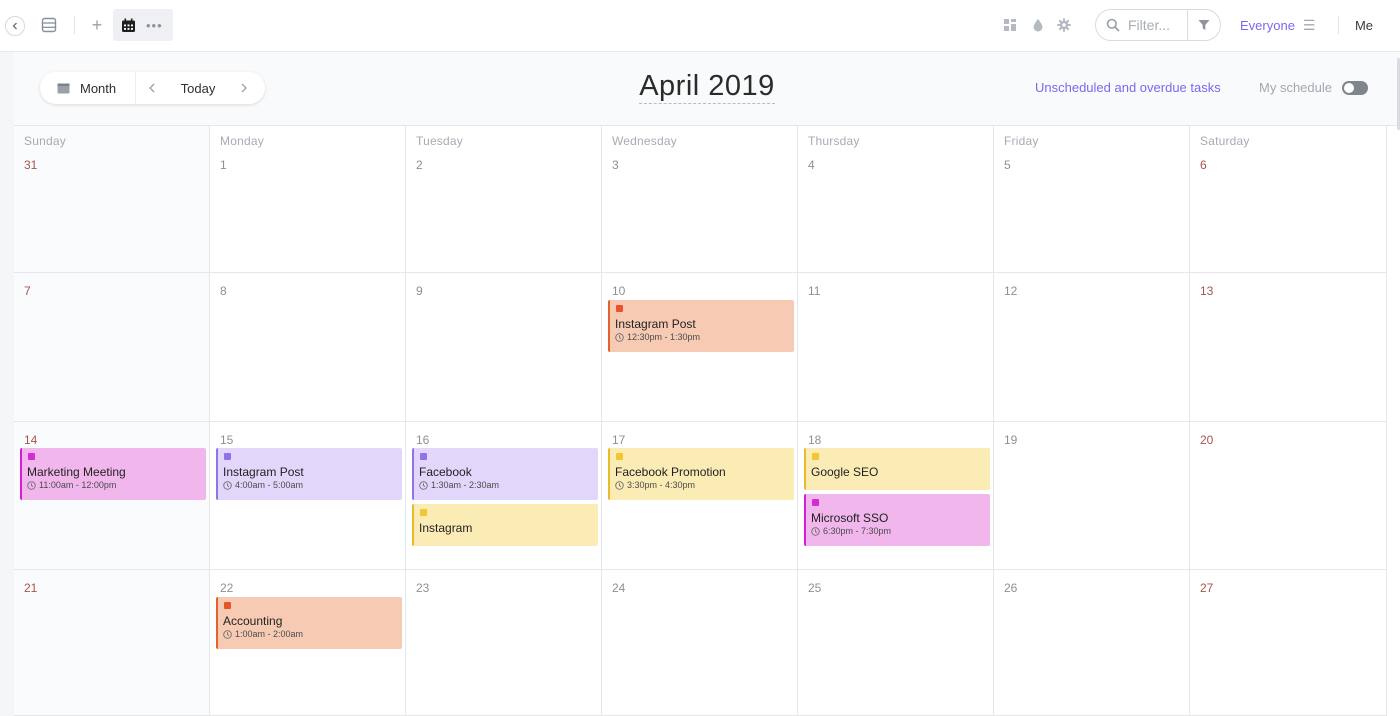 The width and height of the screenshot is (1400, 716). I want to click on day-number: 21, so click(31, 588).